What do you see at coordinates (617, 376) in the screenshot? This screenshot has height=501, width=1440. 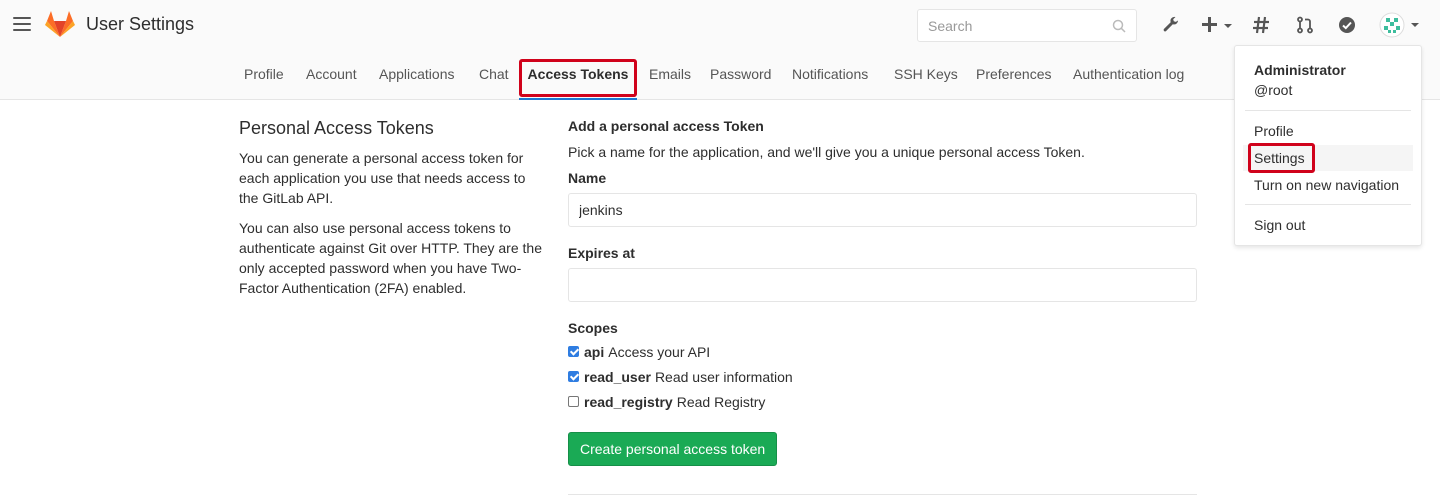 I see `scope-name: read_user` at bounding box center [617, 376].